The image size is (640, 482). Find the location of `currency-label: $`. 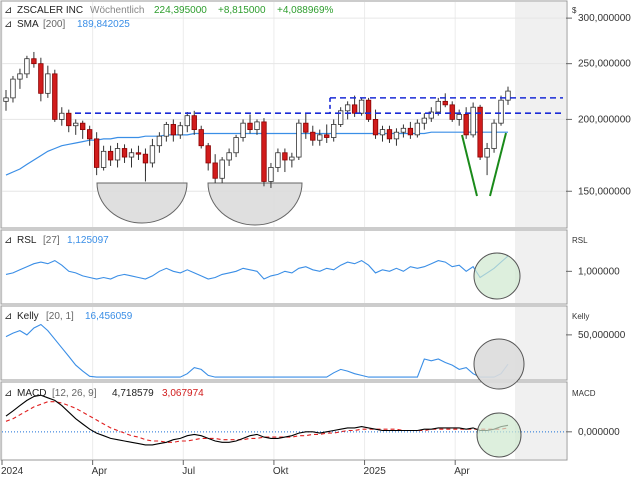

currency-label: $ is located at coordinates (574, 10).